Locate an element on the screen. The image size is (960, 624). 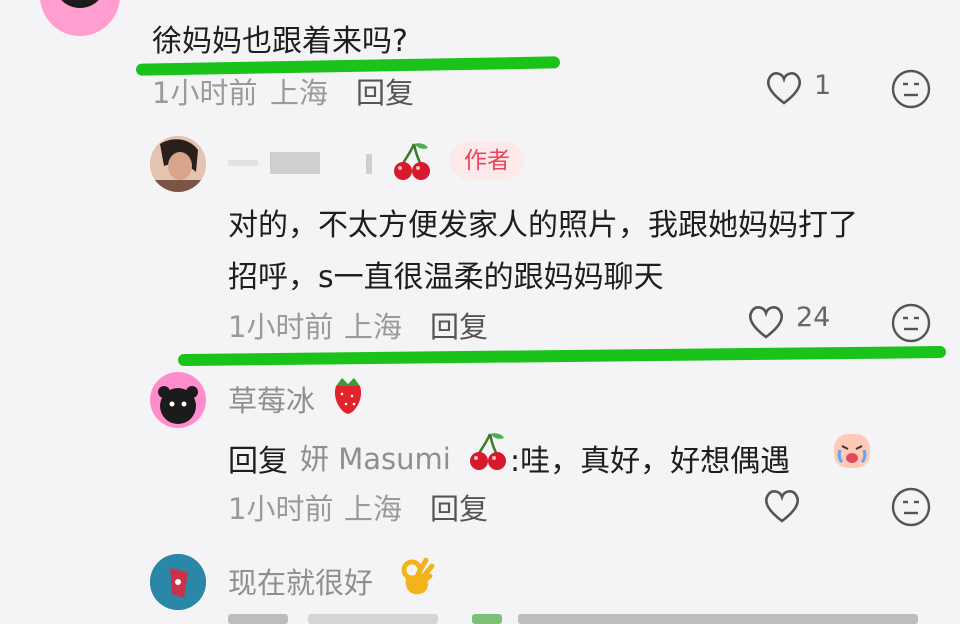
like-count: 1 is located at coordinates (823, 85).